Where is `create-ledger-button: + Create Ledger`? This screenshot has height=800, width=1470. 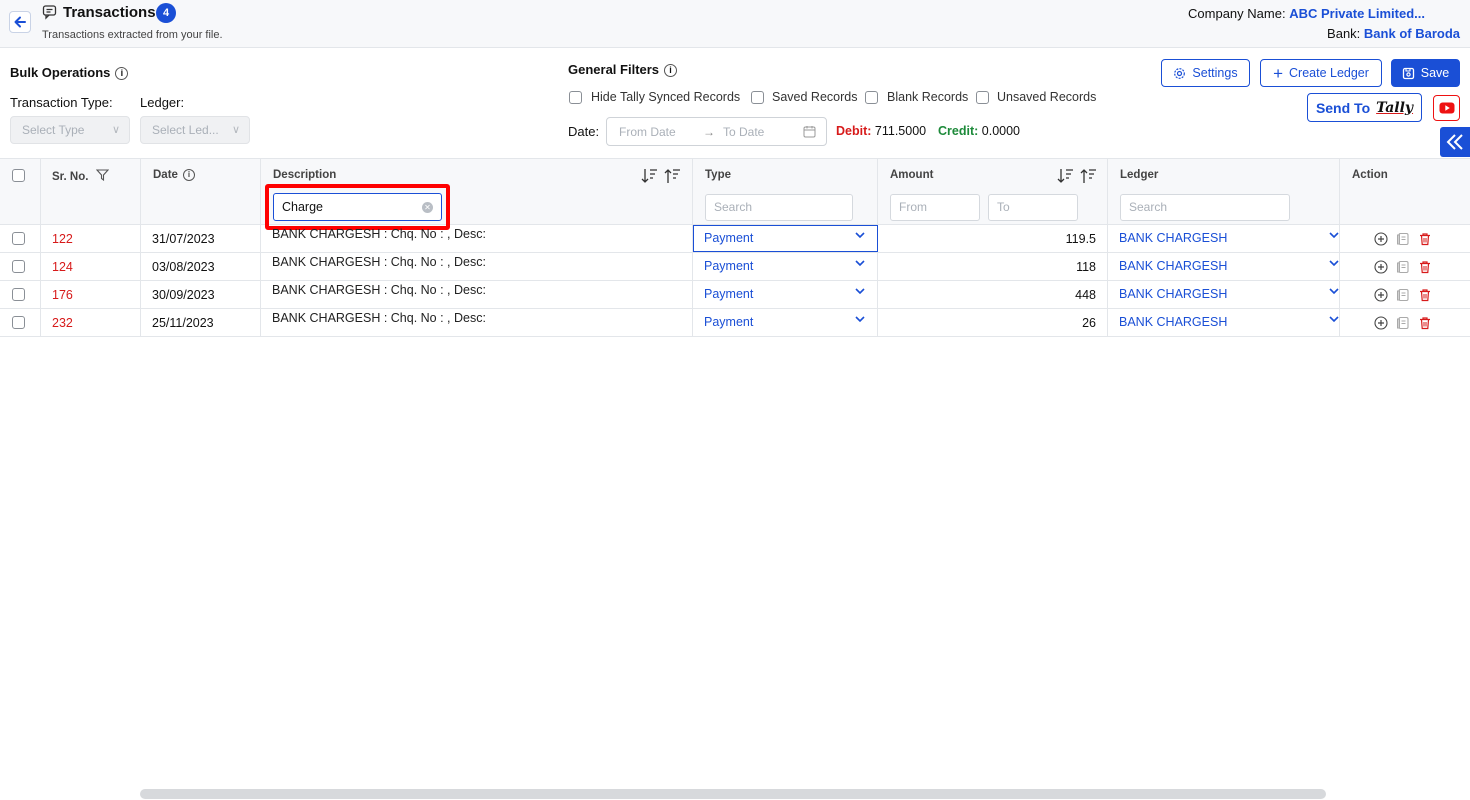 create-ledger-button: + Create Ledger is located at coordinates (1321, 73).